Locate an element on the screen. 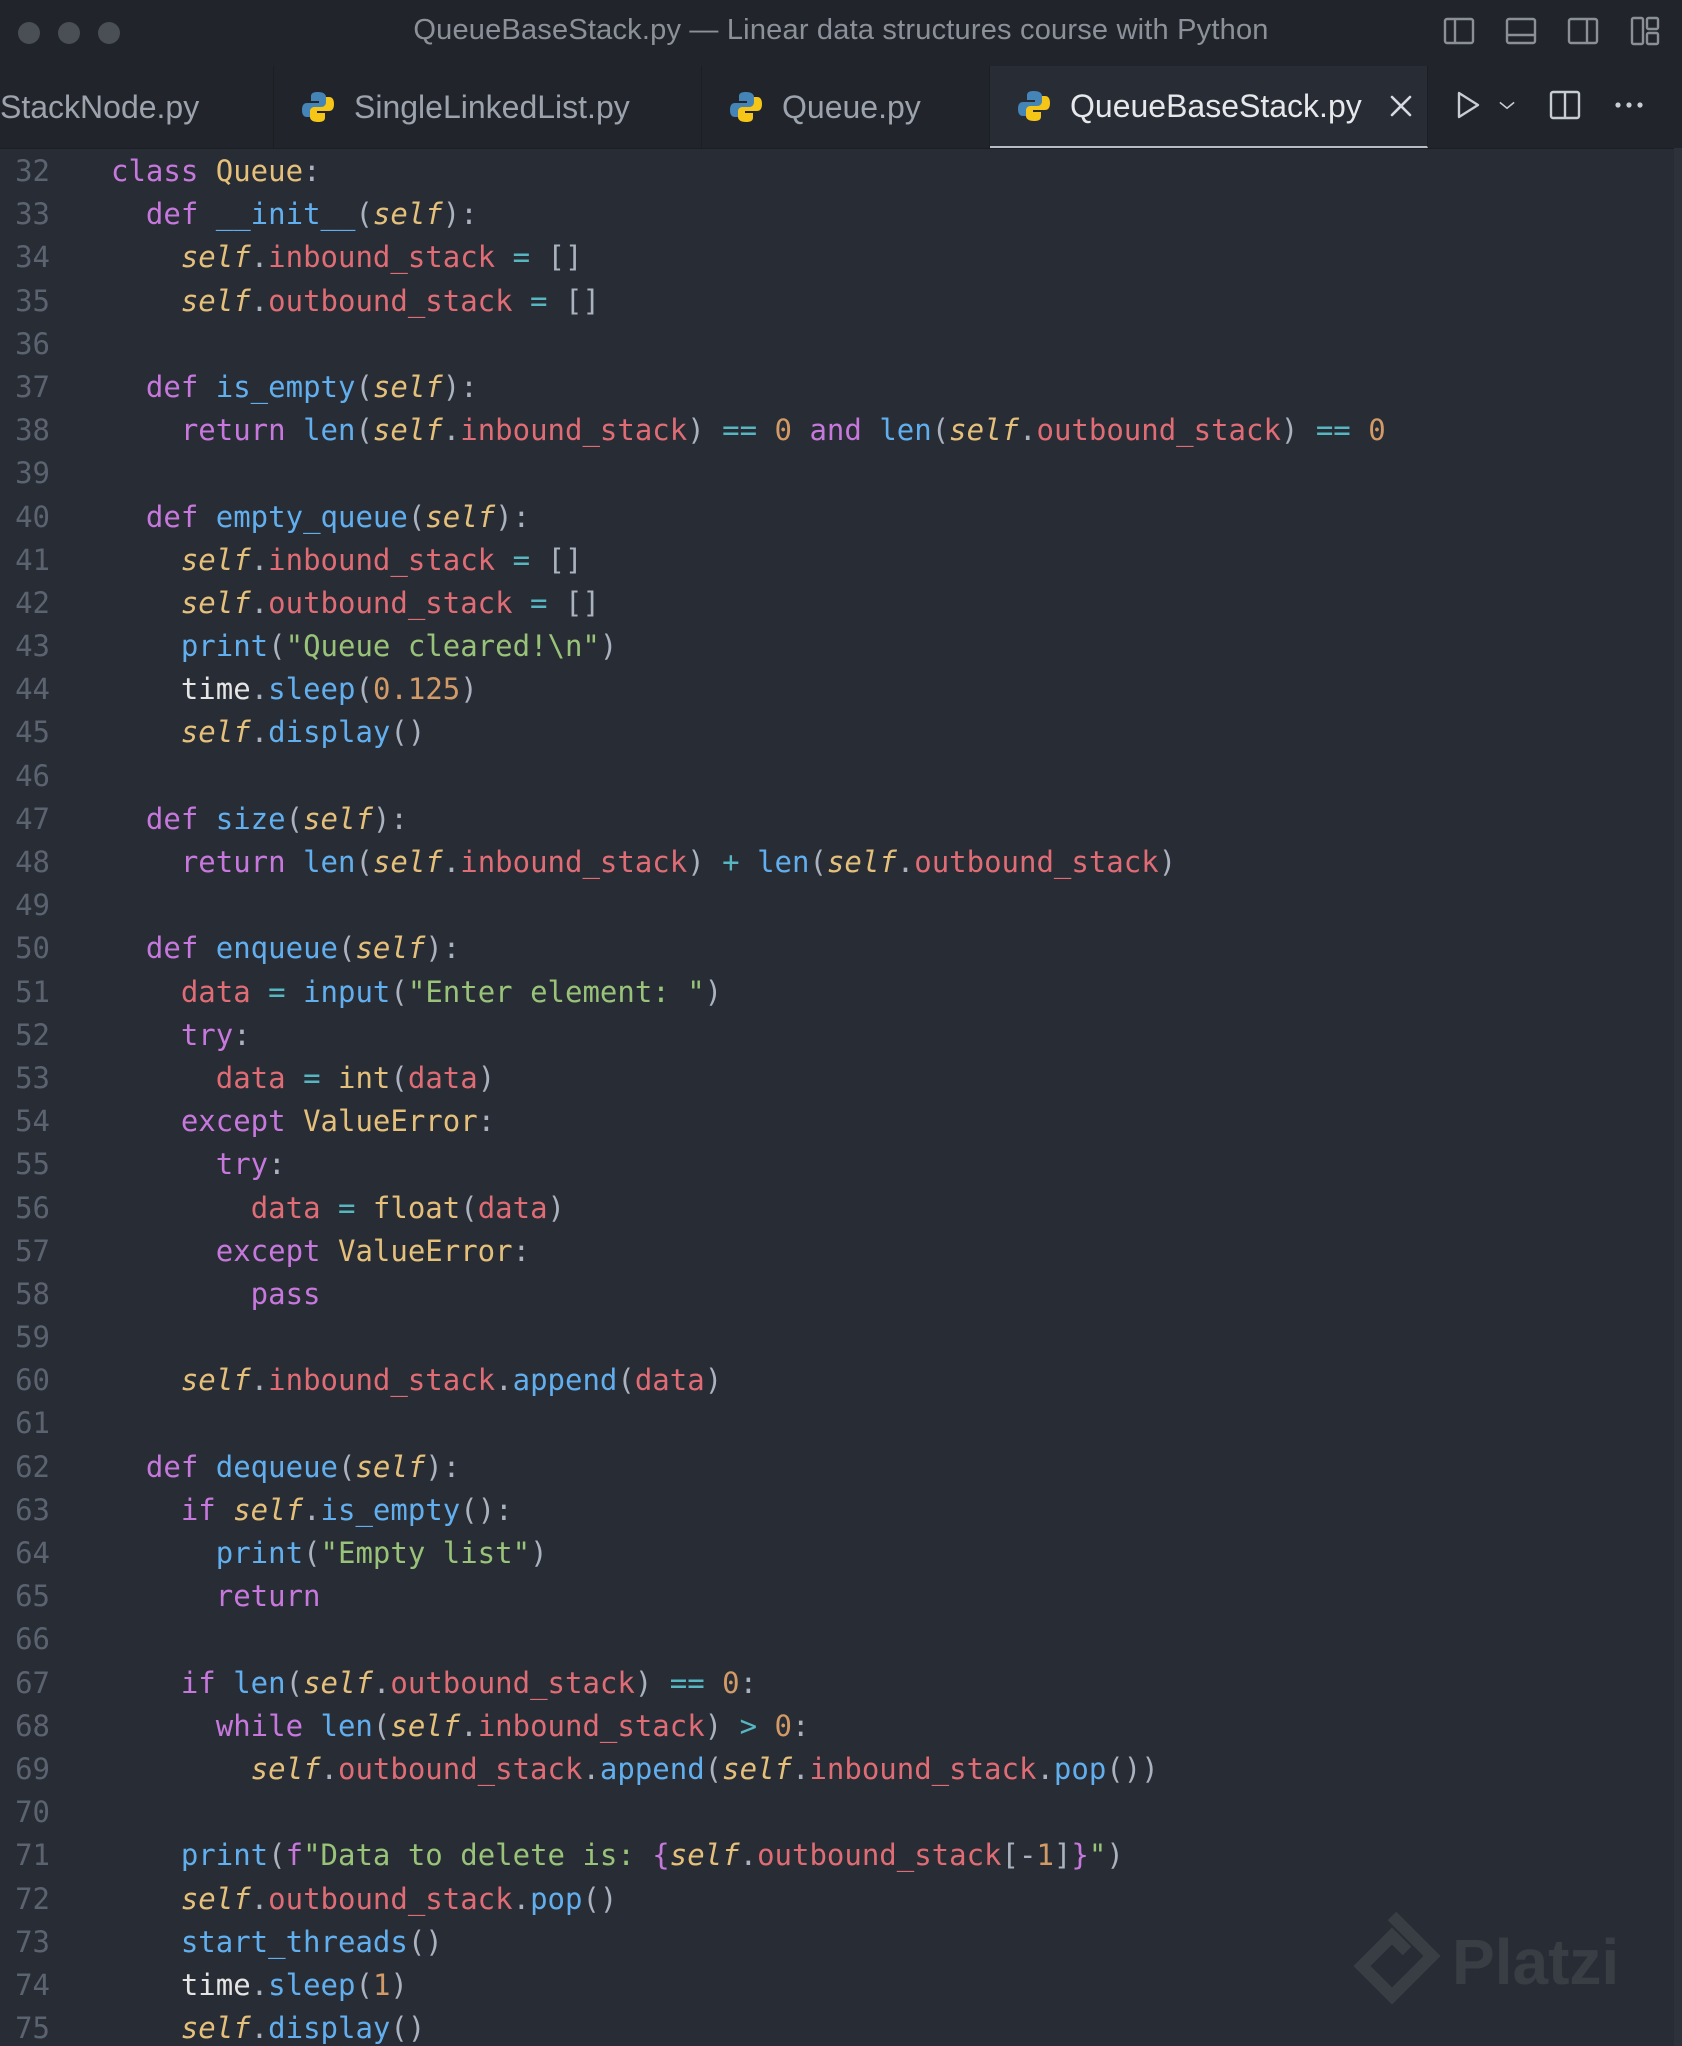 The image size is (1682, 2046). code-token: = is located at coordinates (346, 1207).